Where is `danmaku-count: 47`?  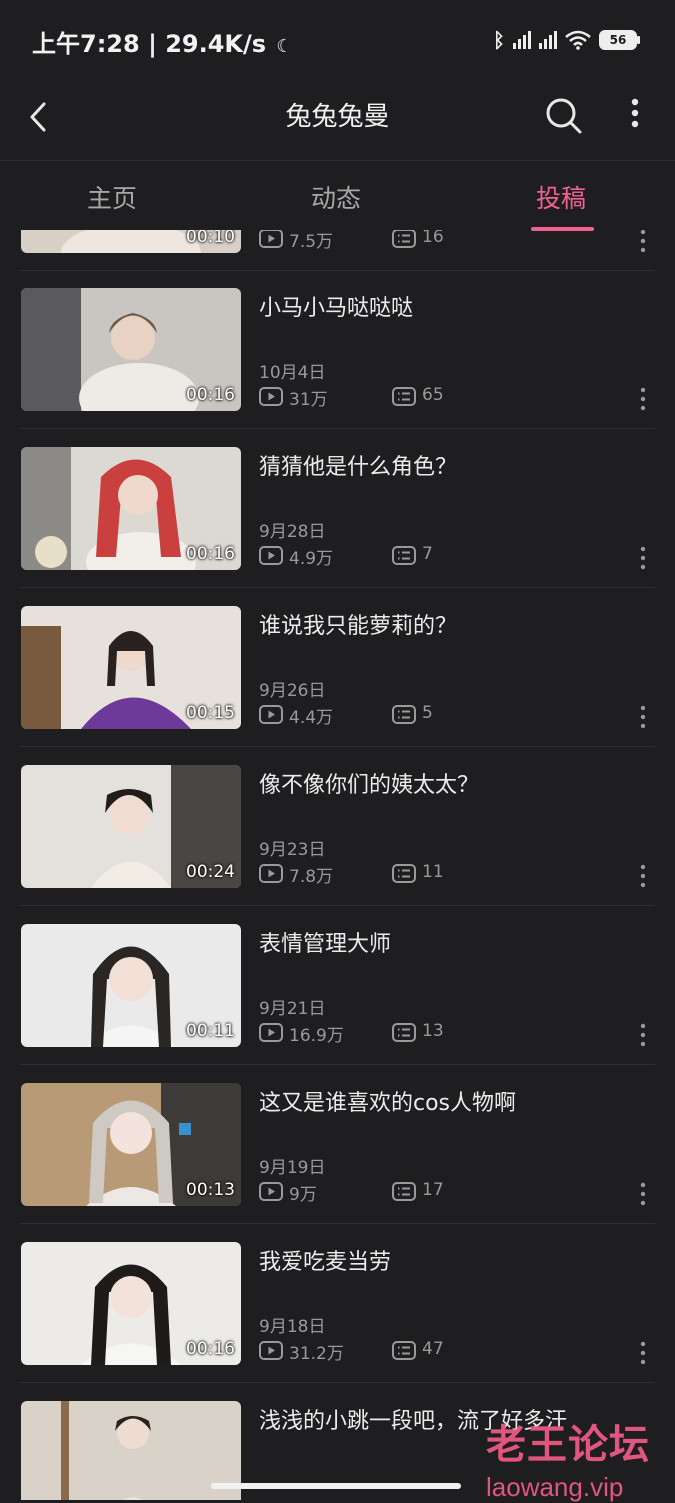
danmaku-count: 47 is located at coordinates (433, 1349).